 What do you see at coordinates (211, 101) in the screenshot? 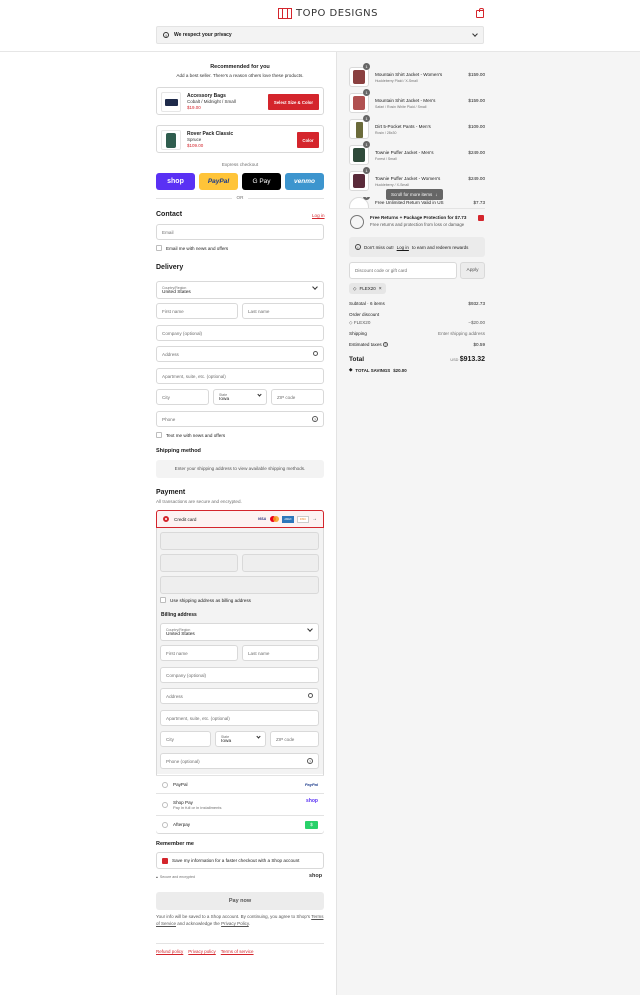
I see `product-variant: Cobalt / Midnight / Small` at bounding box center [211, 101].